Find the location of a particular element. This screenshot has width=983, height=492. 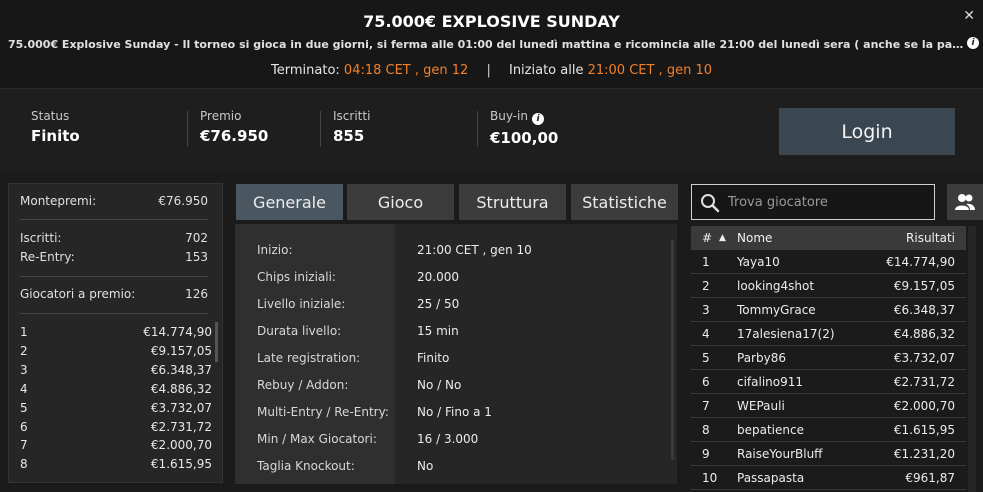

info-label: Min / Max Giocatori: is located at coordinates (317, 439).